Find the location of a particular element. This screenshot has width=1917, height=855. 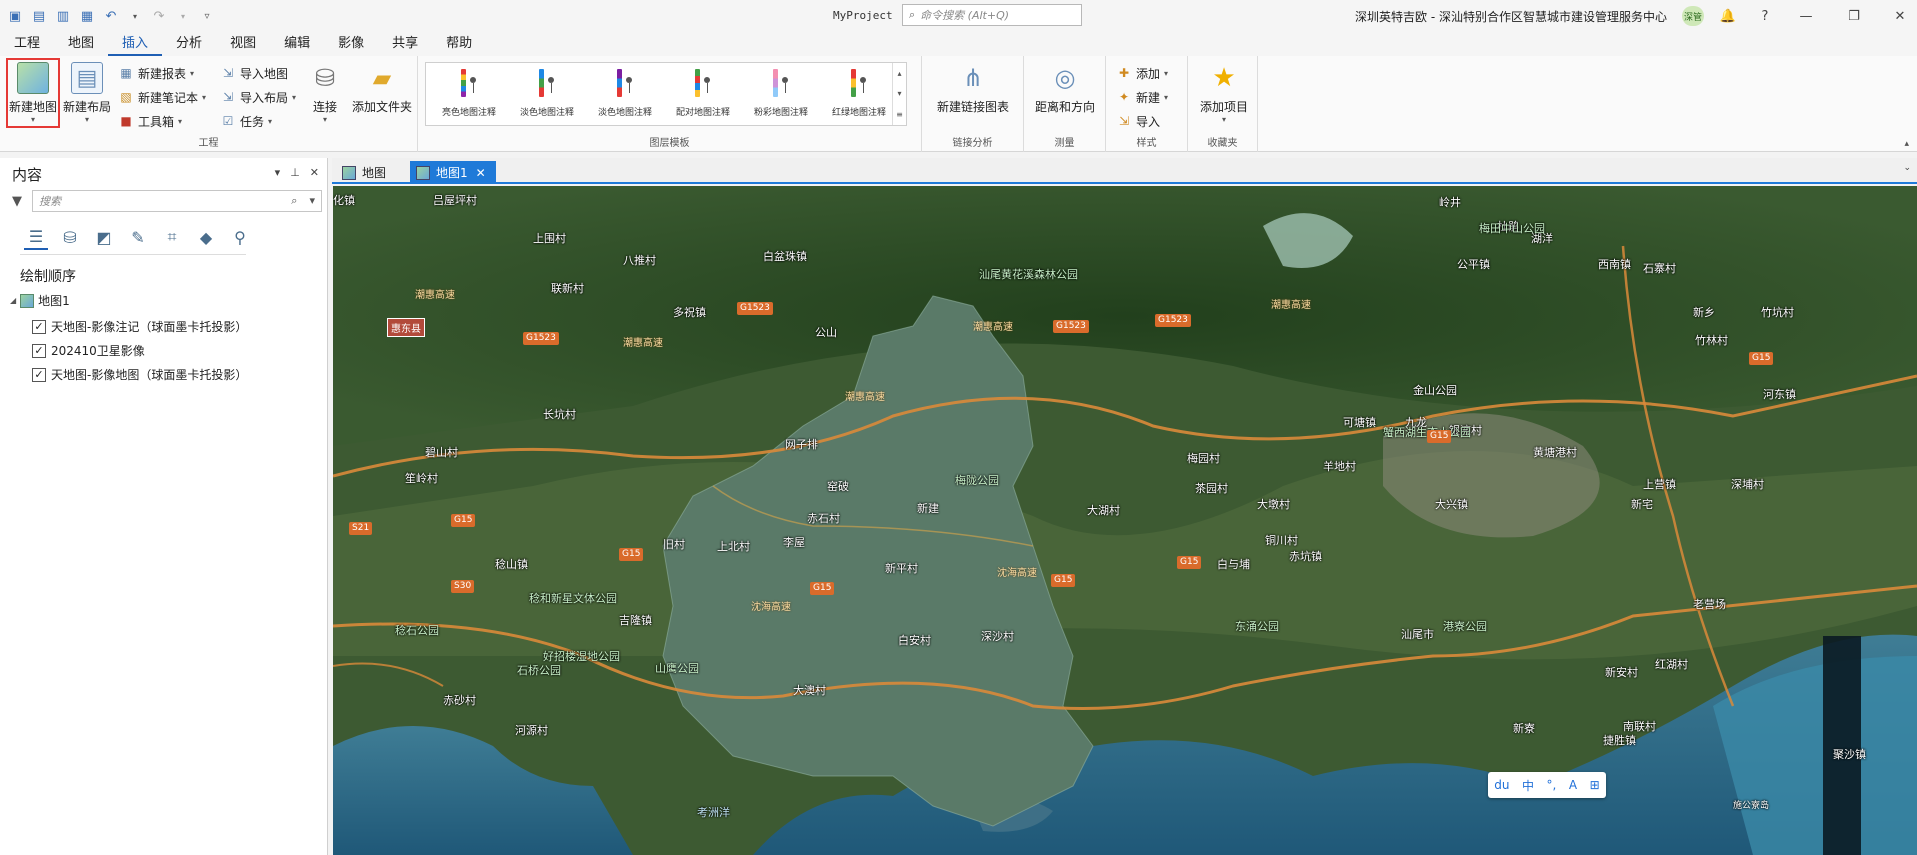

redo-dropdown-icon: ▾ is located at coordinates (183, 16).